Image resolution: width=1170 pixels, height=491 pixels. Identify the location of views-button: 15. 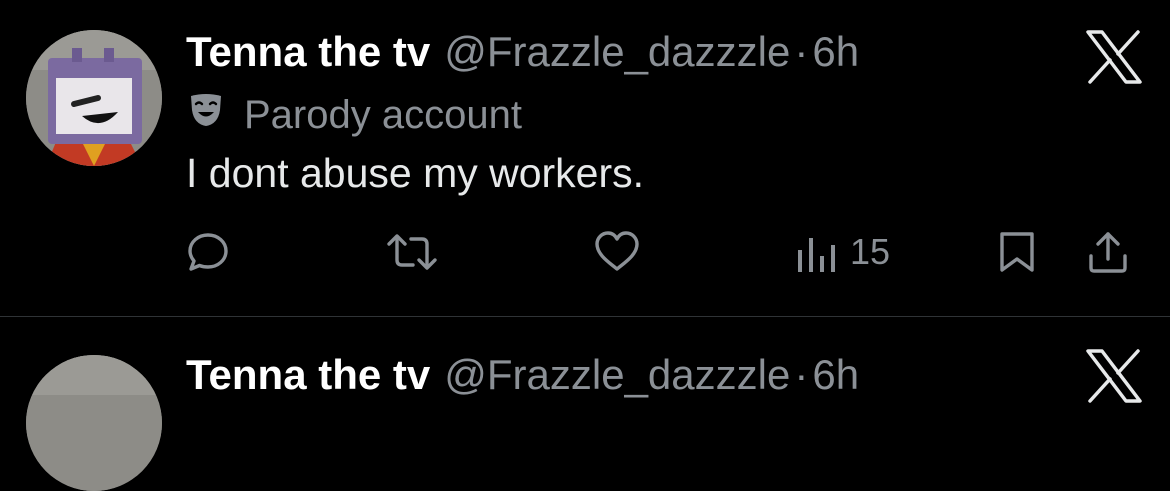
(843, 252).